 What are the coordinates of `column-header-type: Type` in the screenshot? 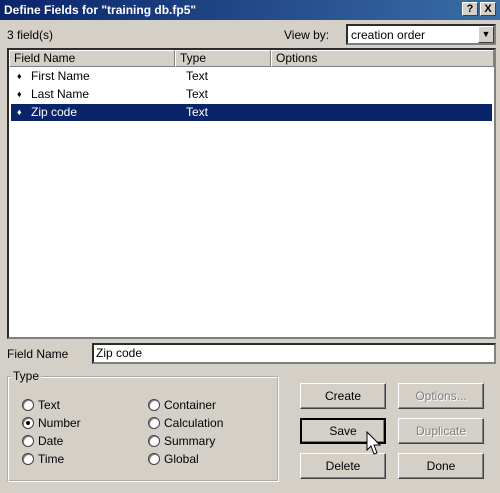 It's located at (223, 58).